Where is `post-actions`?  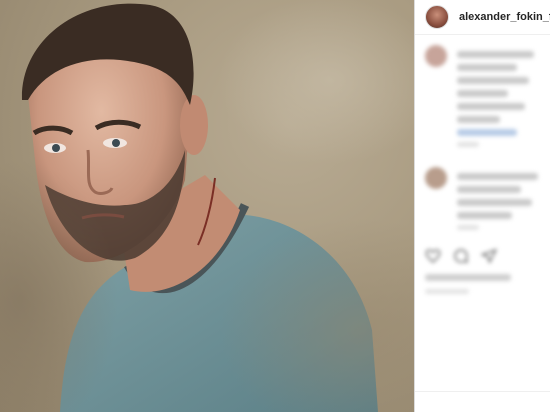 post-actions is located at coordinates (482, 254).